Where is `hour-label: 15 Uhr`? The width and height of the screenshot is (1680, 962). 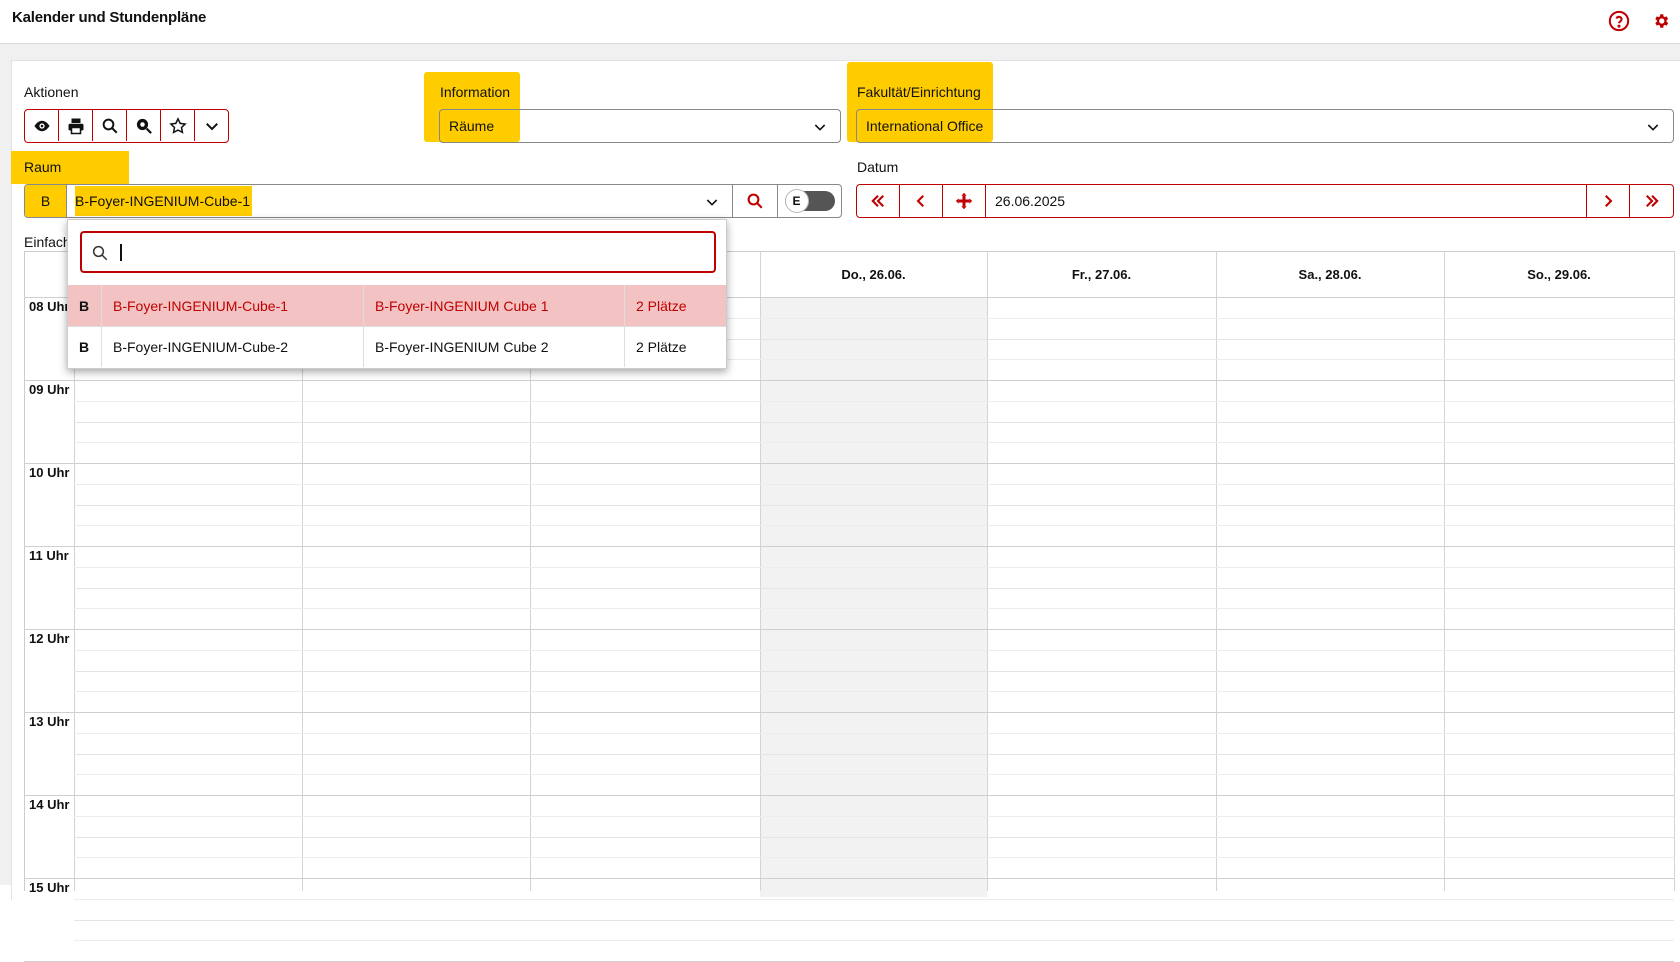
hour-label: 15 Uhr is located at coordinates (49, 887).